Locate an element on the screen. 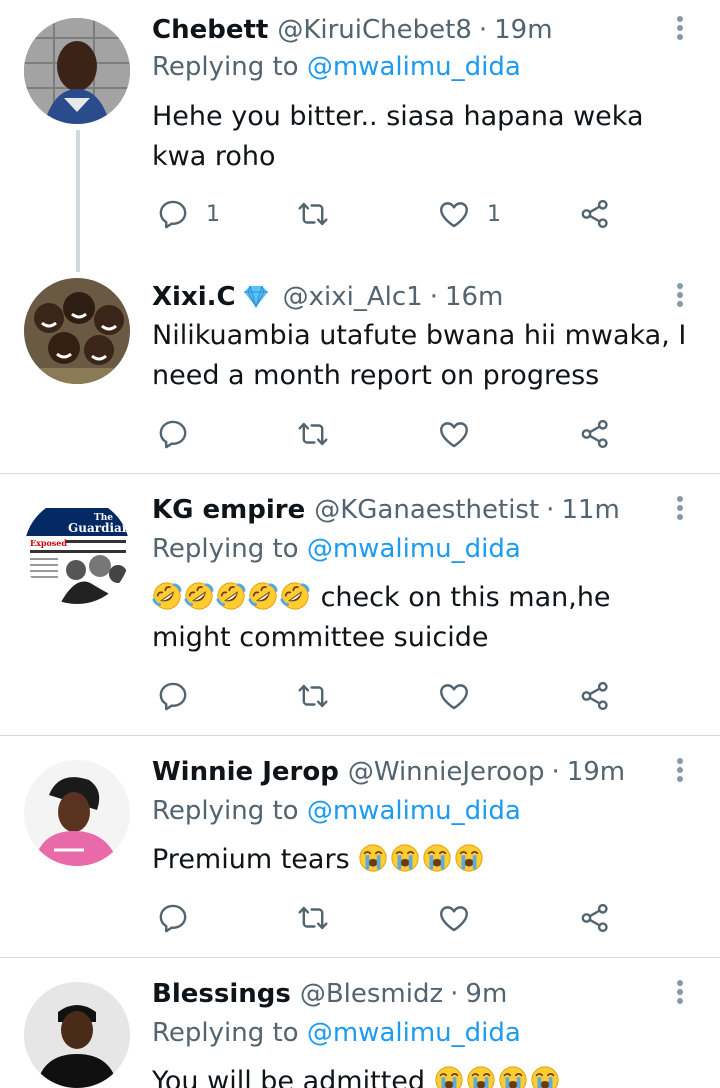 This screenshot has width=720, height=1088. reply-button: 1 is located at coordinates (188, 214).